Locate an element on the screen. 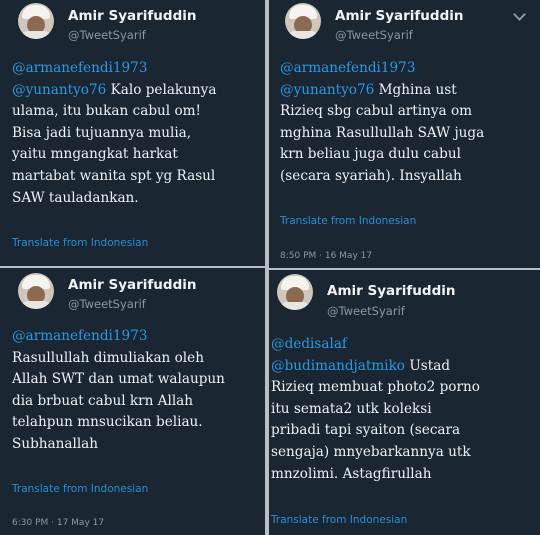 This screenshot has width=540, height=535. tweet-timestamp: 6:30 PM · 17 May 17 is located at coordinates (58, 523).